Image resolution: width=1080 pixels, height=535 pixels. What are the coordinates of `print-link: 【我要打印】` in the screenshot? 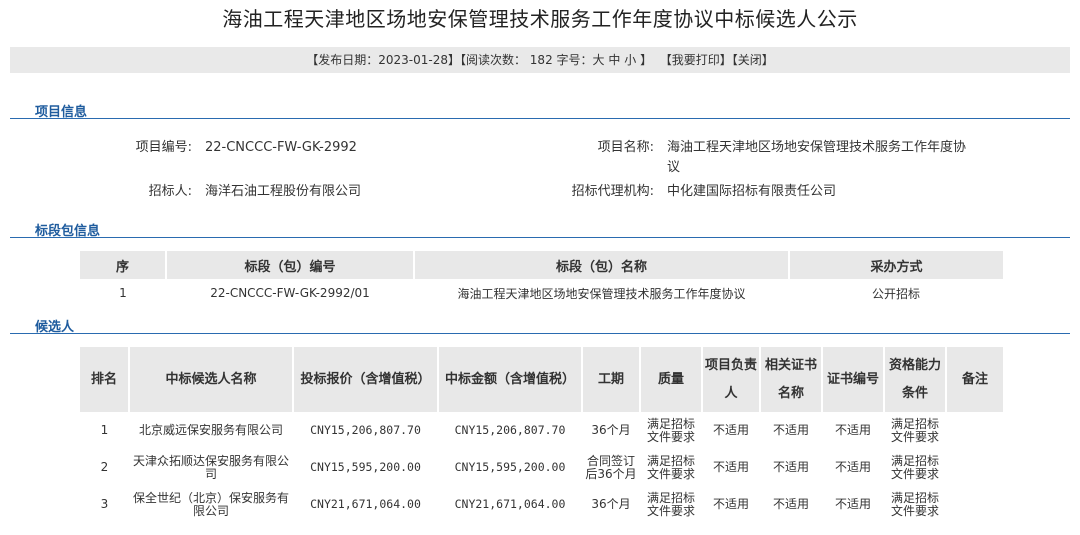 It's located at (696, 60).